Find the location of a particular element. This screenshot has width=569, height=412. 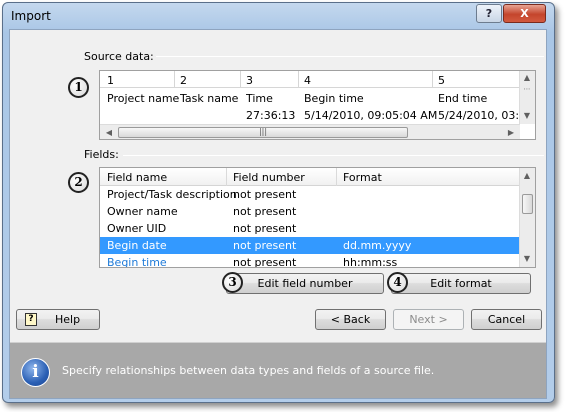

fields-divider is located at coordinates (333, 155).